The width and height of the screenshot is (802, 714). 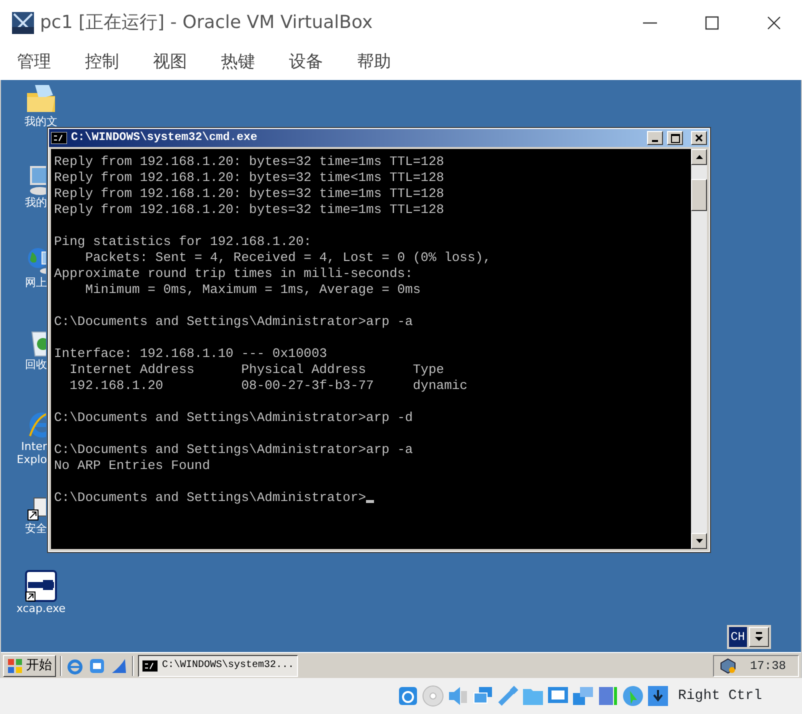 I want to click on host-key-label: Right Ctrl, so click(x=720, y=696).